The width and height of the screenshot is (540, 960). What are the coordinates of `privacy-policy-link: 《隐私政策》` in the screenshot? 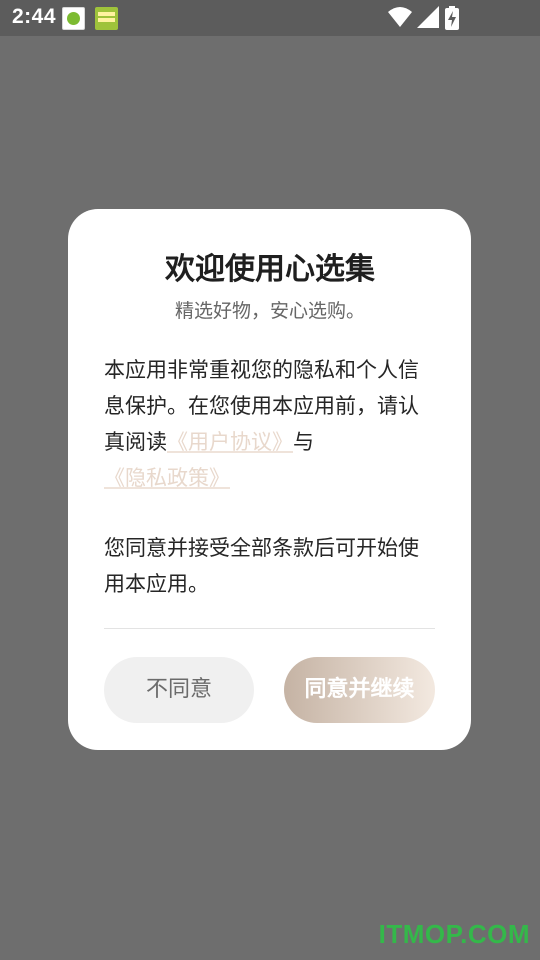 It's located at (167, 478).